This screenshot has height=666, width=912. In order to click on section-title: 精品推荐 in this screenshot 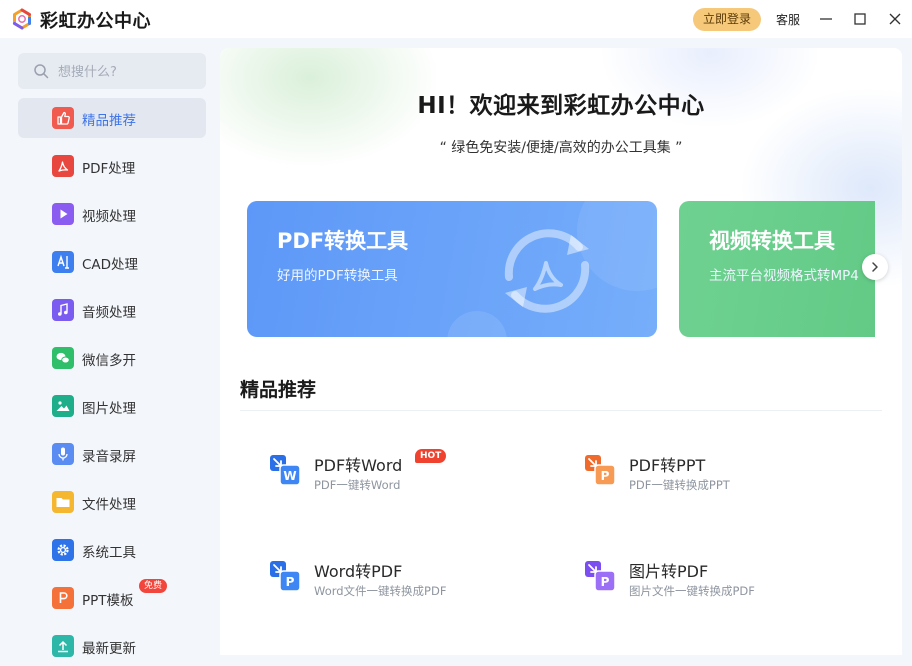, I will do `click(278, 390)`.